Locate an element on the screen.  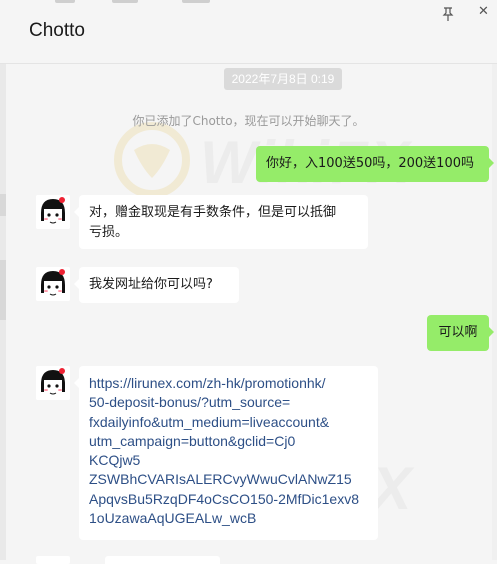
incoming-message-partial is located at coordinates (162, 560).